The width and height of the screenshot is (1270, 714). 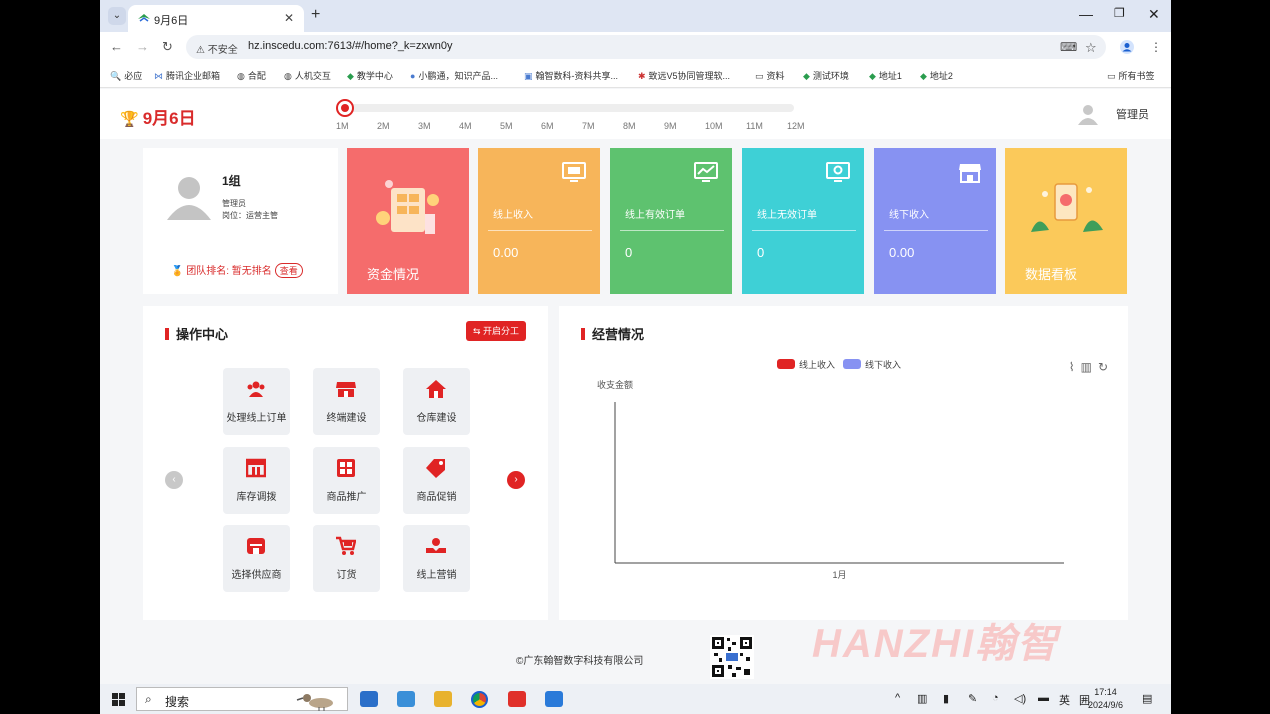 I want to click on card-offline-income: 线下收入 0.00, so click(x=935, y=221).